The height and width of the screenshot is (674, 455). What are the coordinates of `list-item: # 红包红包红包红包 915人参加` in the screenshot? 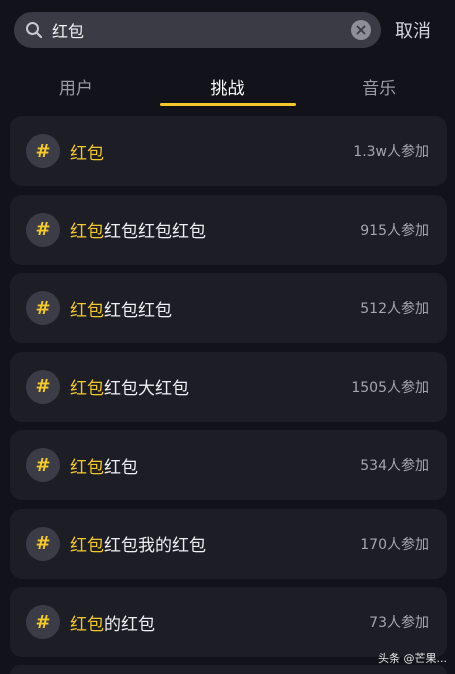 It's located at (228, 229).